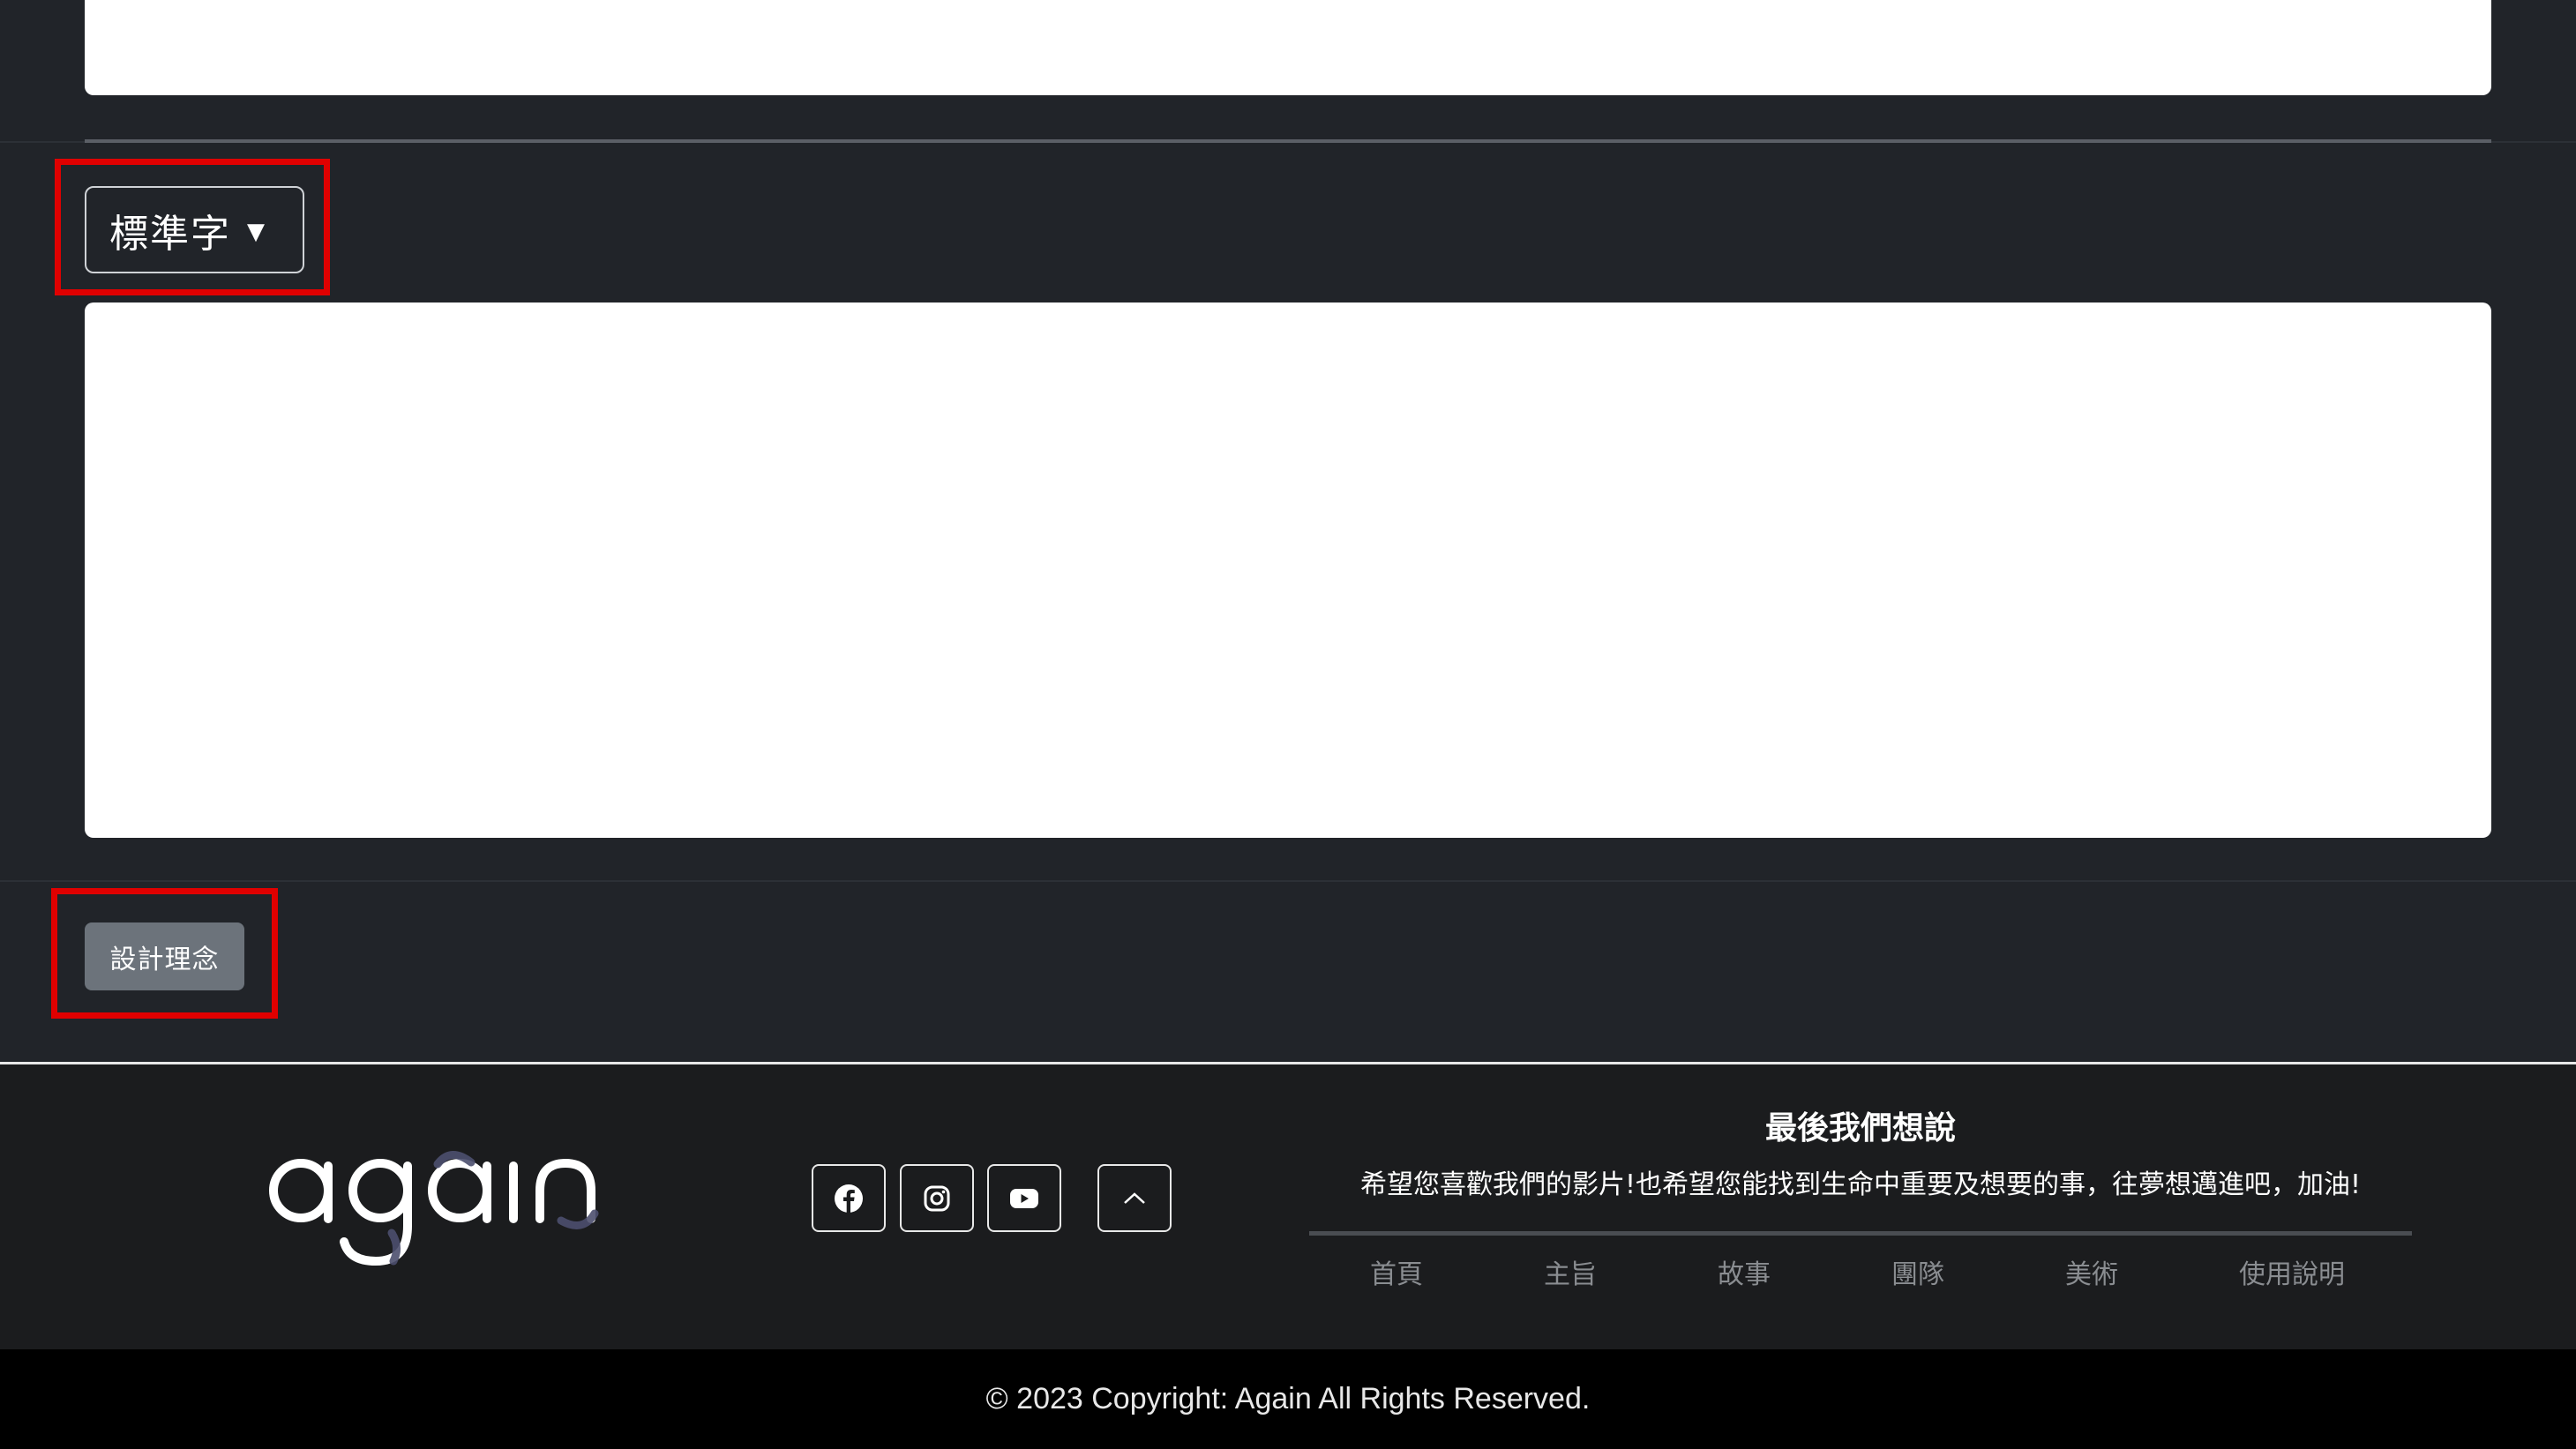  What do you see at coordinates (1397, 1272) in the screenshot?
I see `footer-link-home: 首頁` at bounding box center [1397, 1272].